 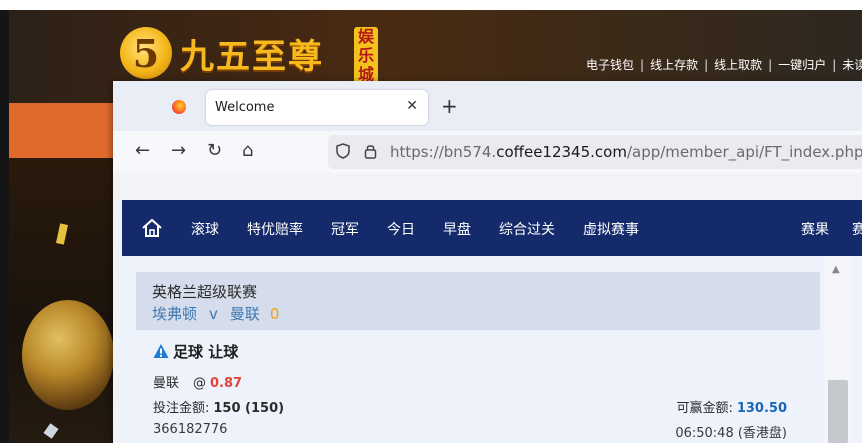 I want to click on scrollbar-thumb, so click(x=838, y=411).